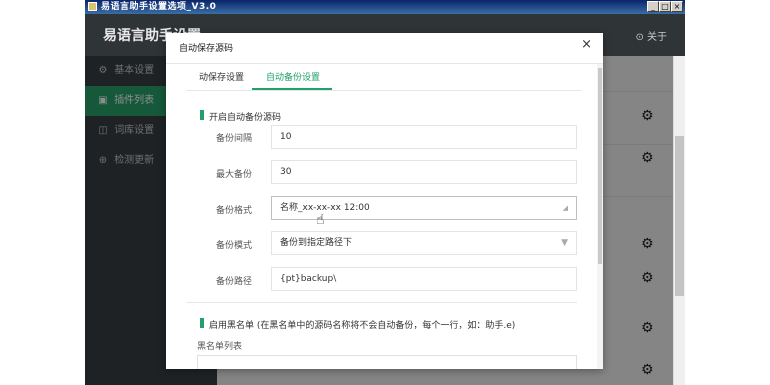 The height and width of the screenshot is (385, 770). Describe the element at coordinates (316, 243) in the screenshot. I see `backup-mode-value: 备份到指定路径下` at that location.